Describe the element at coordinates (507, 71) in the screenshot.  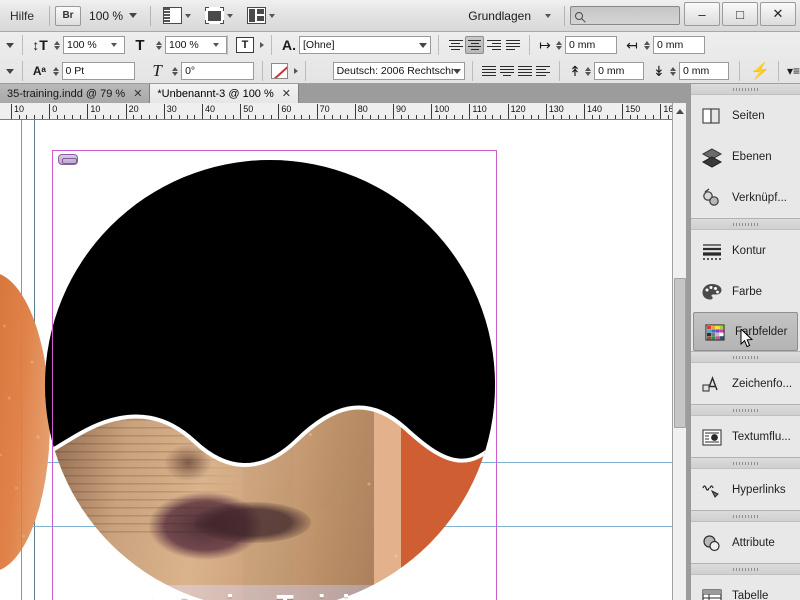
I see `justify-center-button` at that location.